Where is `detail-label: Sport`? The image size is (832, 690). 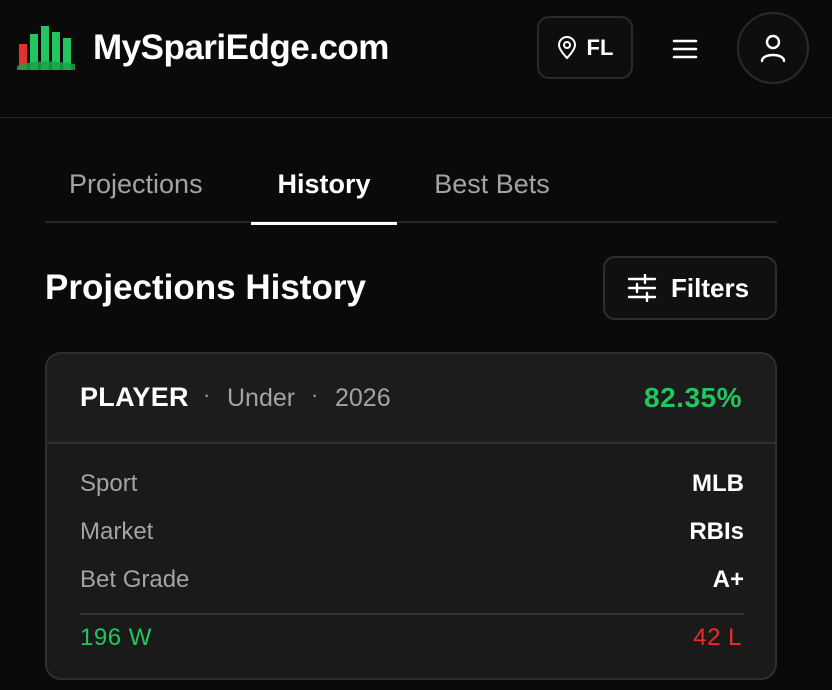 detail-label: Sport is located at coordinates (109, 483).